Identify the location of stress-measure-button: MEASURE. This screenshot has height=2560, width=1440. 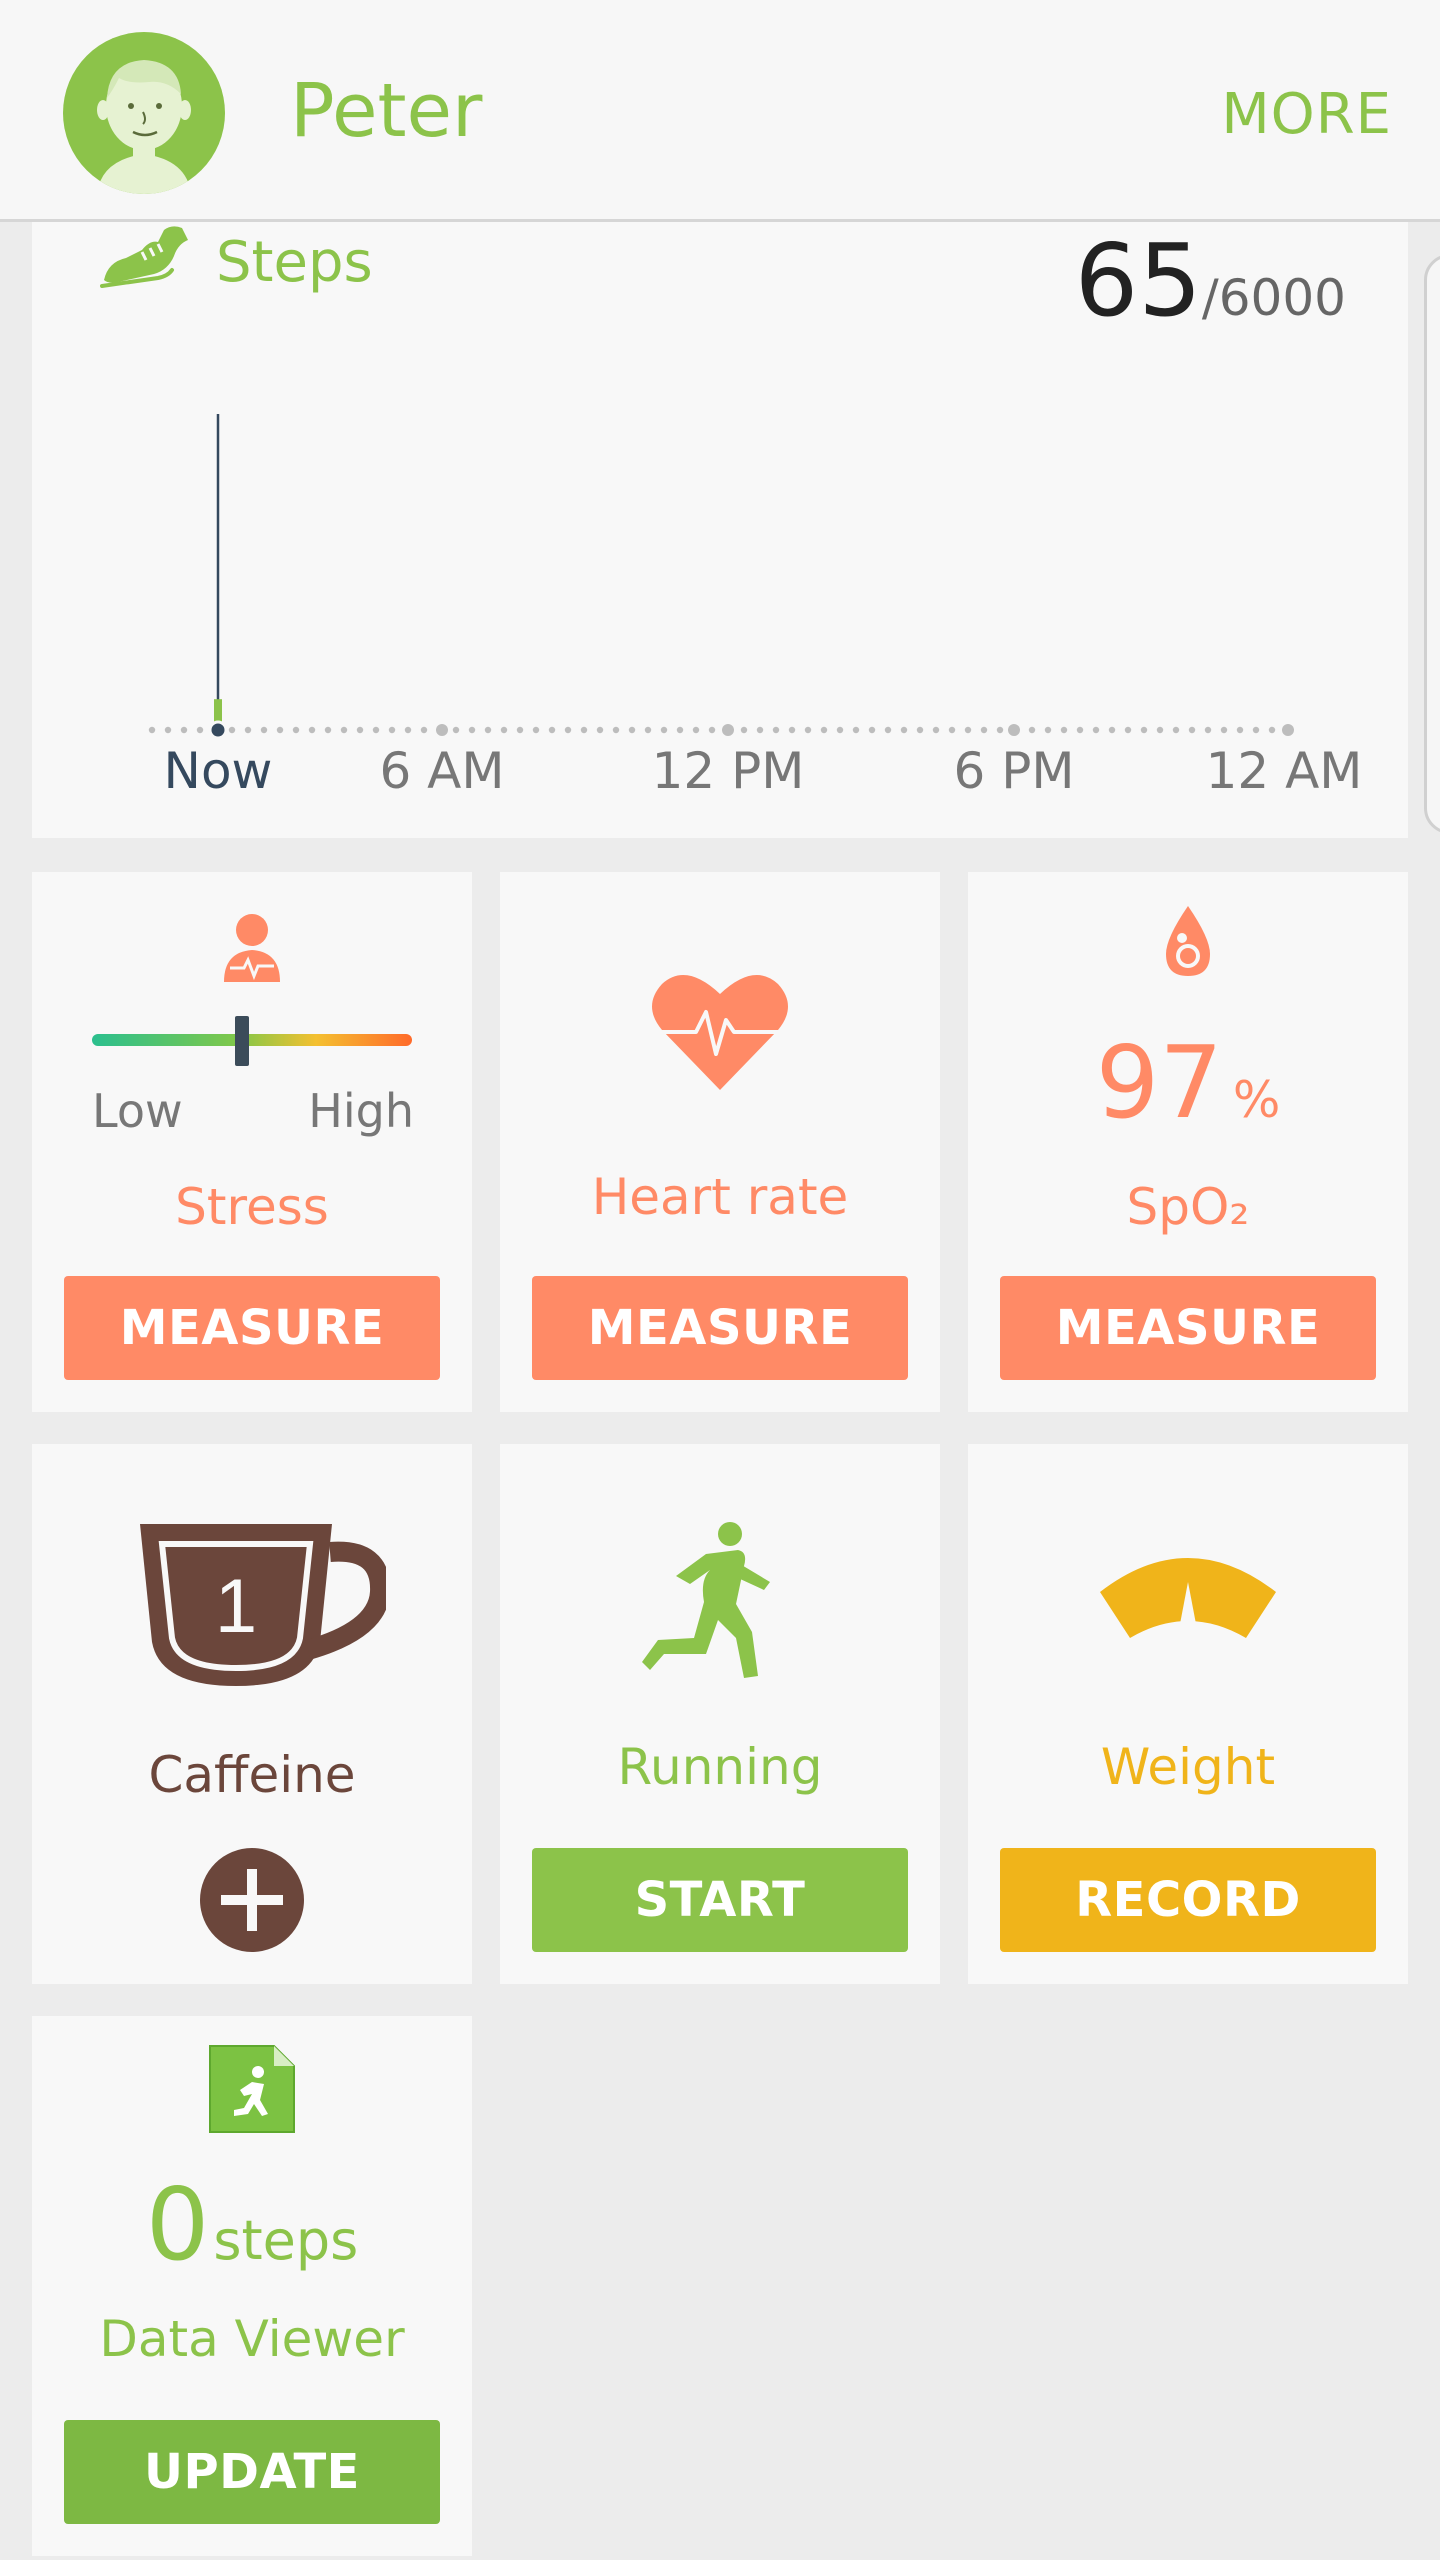
(252, 1328).